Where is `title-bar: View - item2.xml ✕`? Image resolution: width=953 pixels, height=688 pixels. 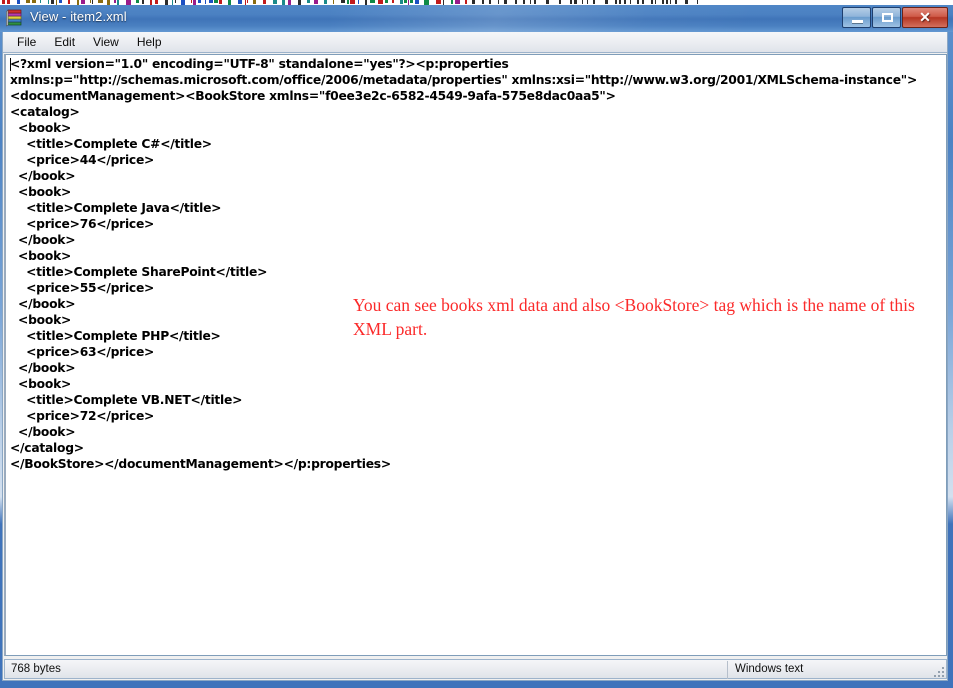
title-bar: View - item2.xml ✕ is located at coordinates (476, 18).